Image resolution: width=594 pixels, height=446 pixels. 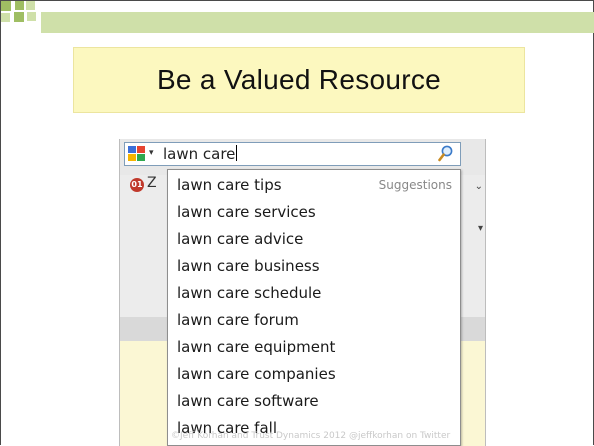 I want to click on toolbar-letter: Z, so click(x=152, y=183).